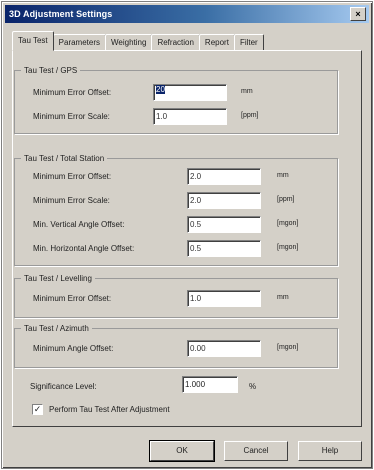  Describe the element at coordinates (51, 70) in the screenshot. I see `gps-group-title: Tau Test / GPS` at that location.